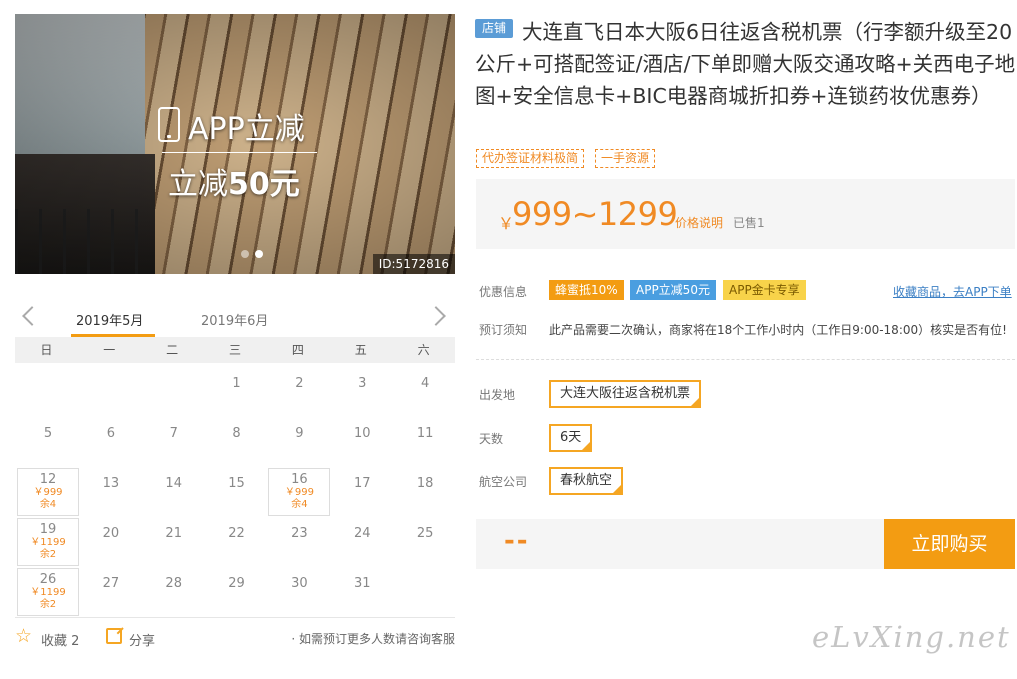 This screenshot has height=679, width=1017. What do you see at coordinates (749, 223) in the screenshot?
I see `sold-count: 已售1` at bounding box center [749, 223].